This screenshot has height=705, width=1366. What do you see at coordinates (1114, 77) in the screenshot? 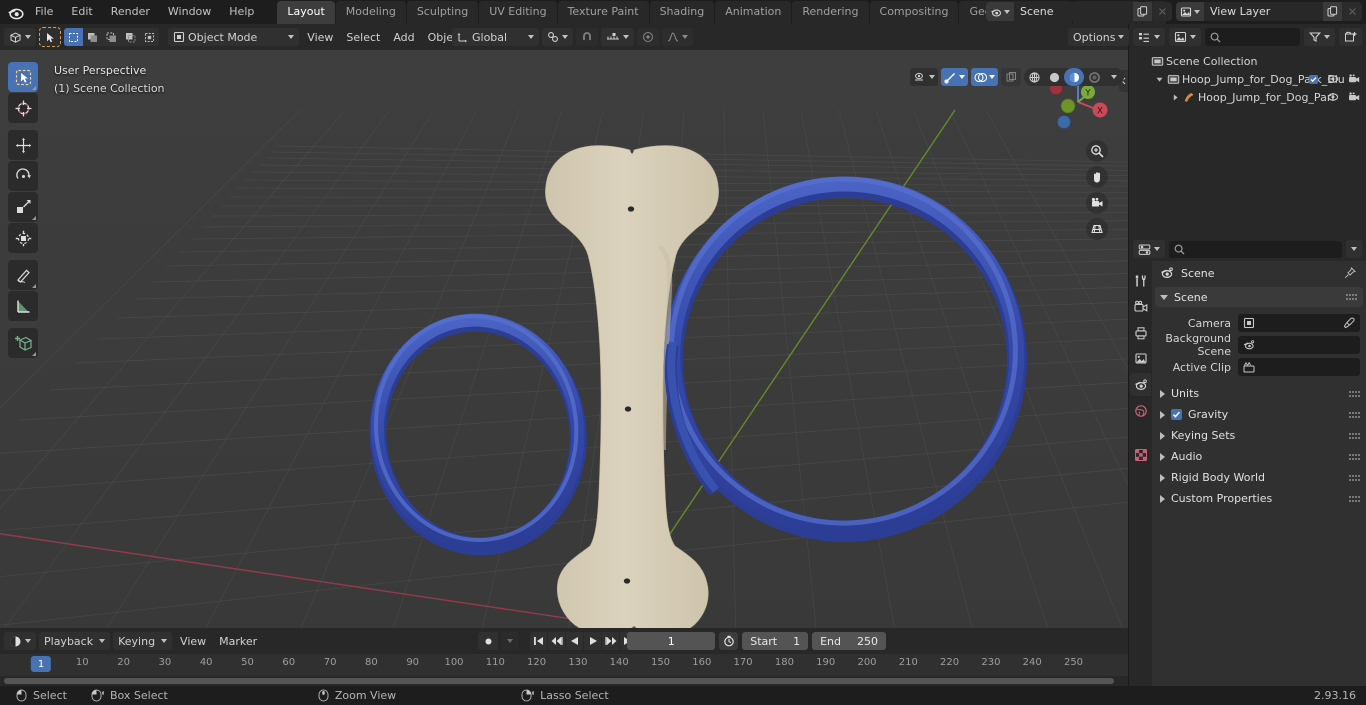
I see `shading-dropdown-icon` at bounding box center [1114, 77].